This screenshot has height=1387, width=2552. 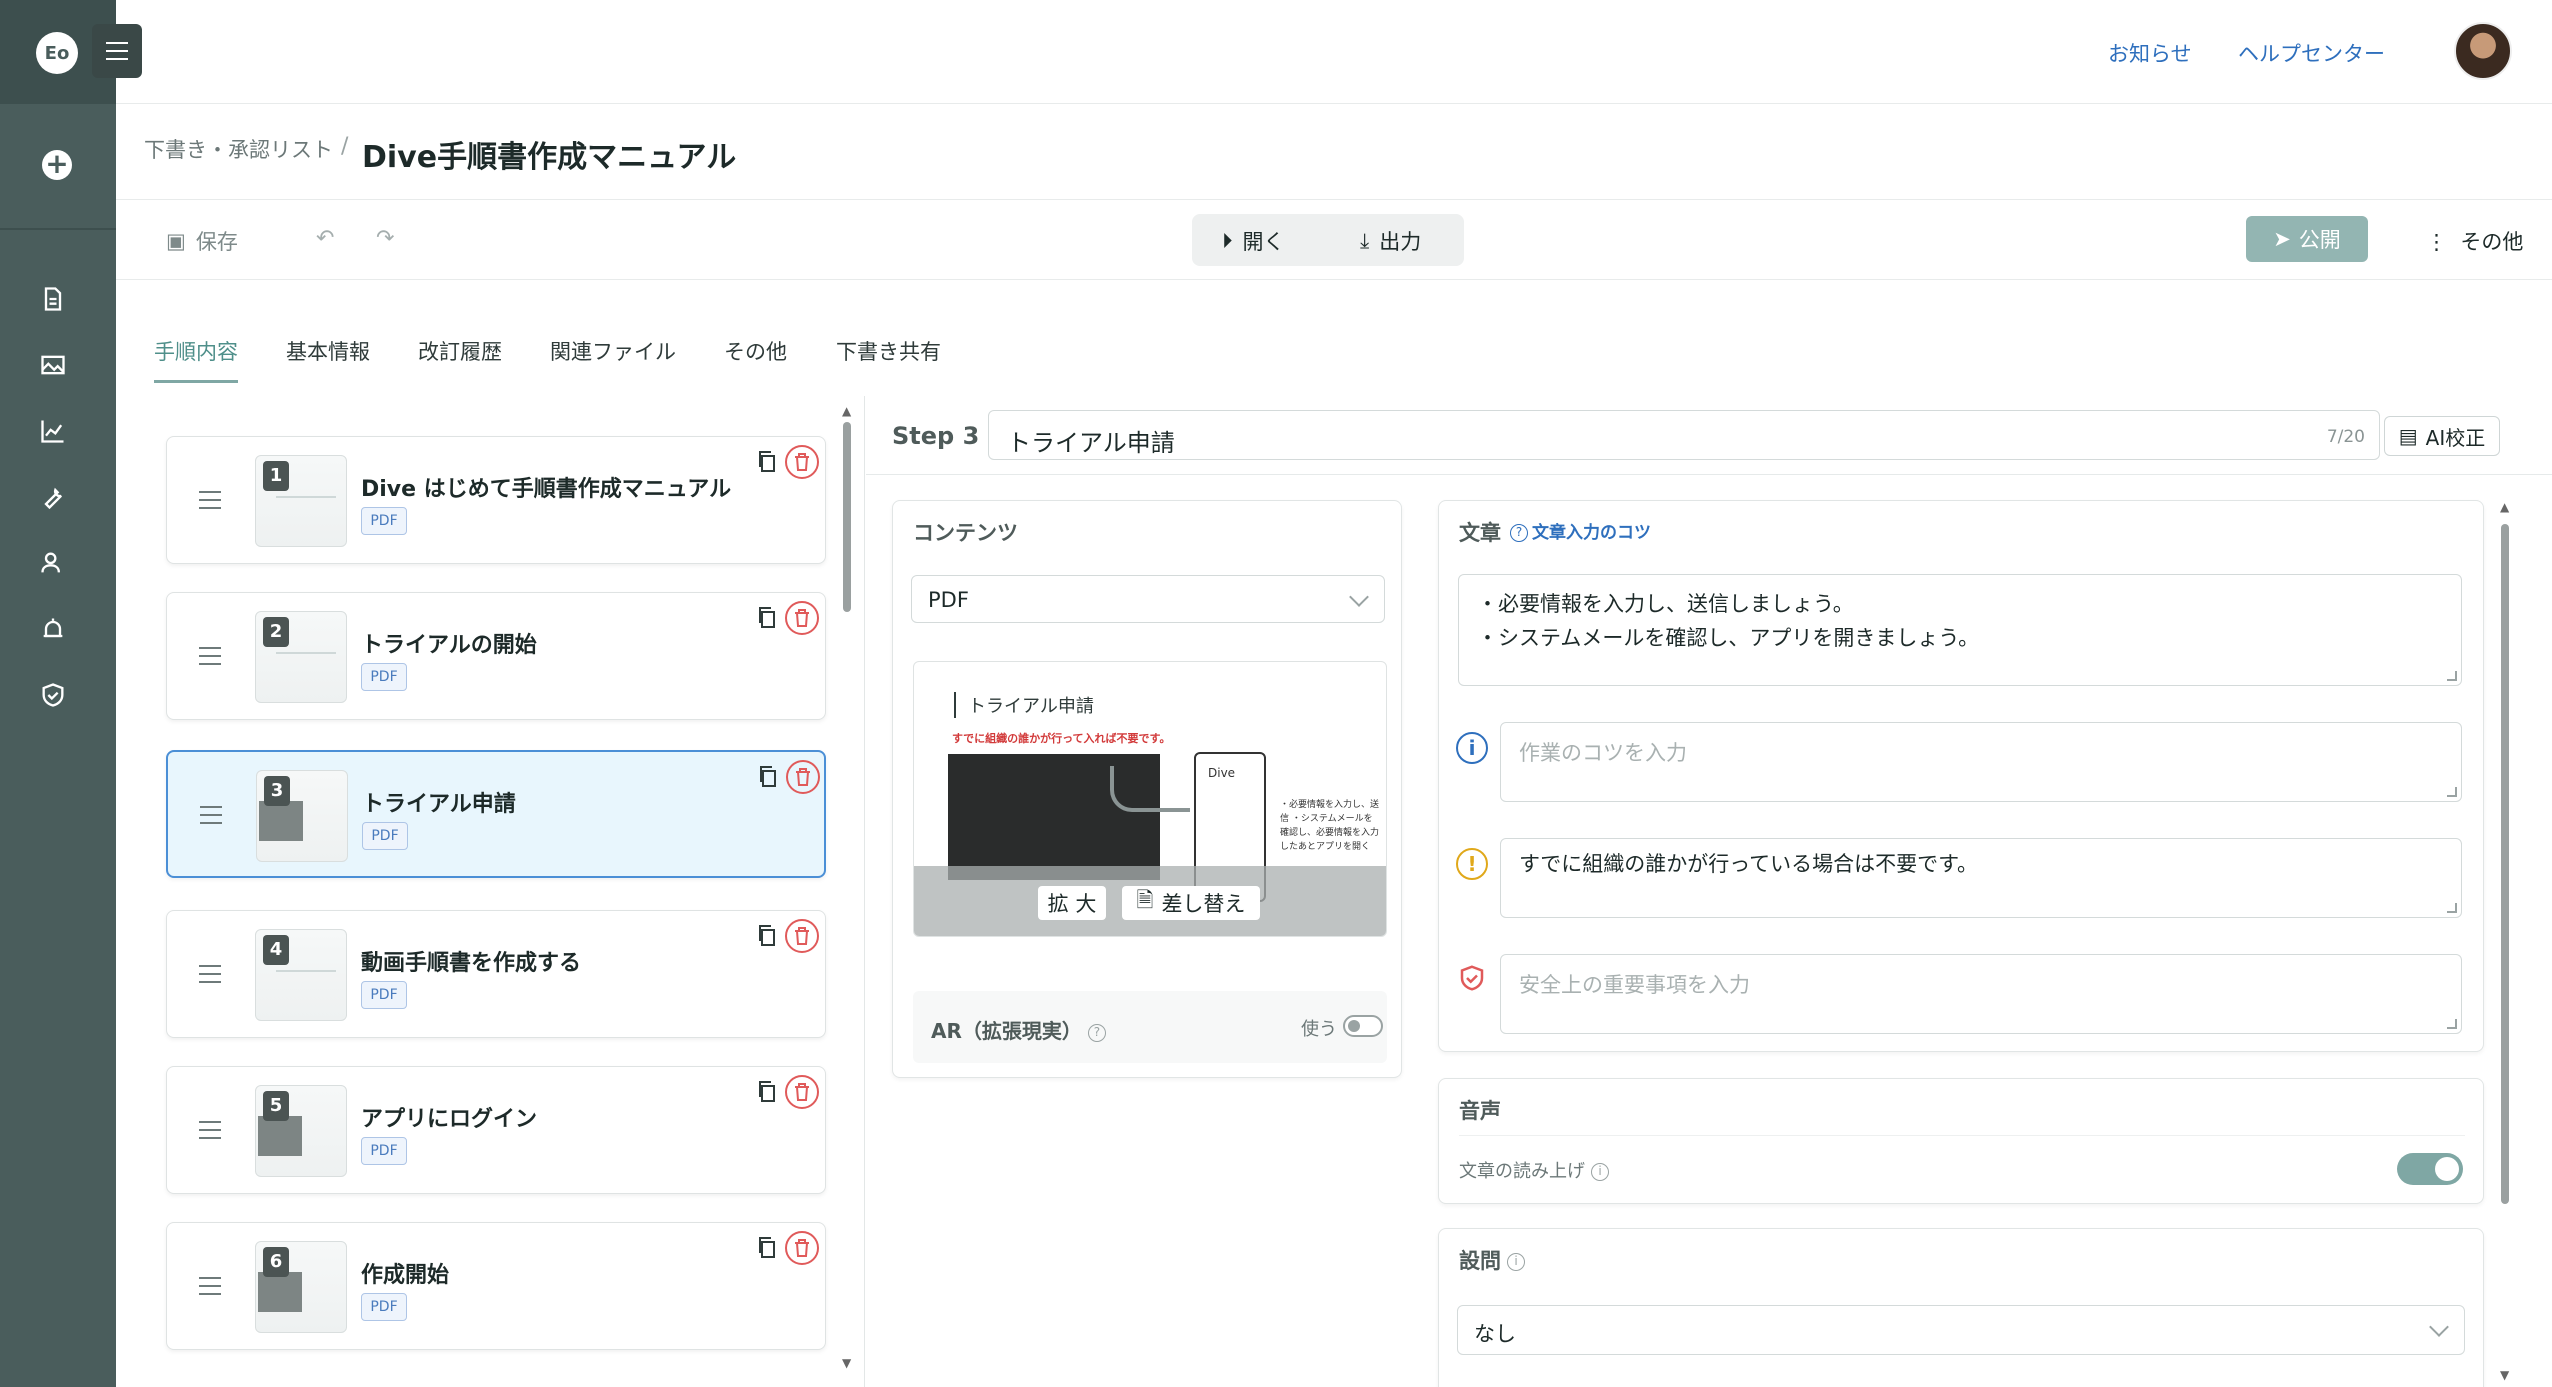 I want to click on more-menu-button: ⋮ その他, so click(x=2474, y=241).